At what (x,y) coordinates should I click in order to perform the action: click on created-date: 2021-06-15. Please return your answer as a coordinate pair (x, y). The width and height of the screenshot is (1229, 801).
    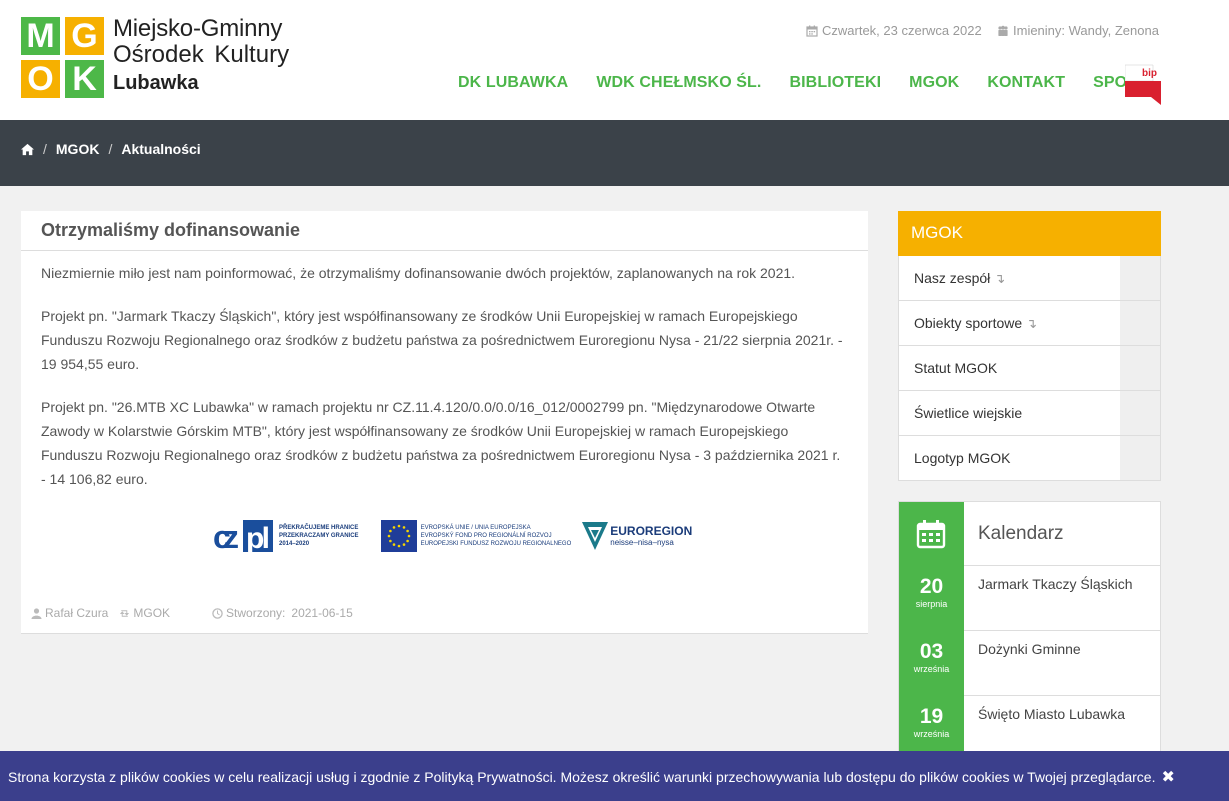
    Looking at the image, I should click on (322, 613).